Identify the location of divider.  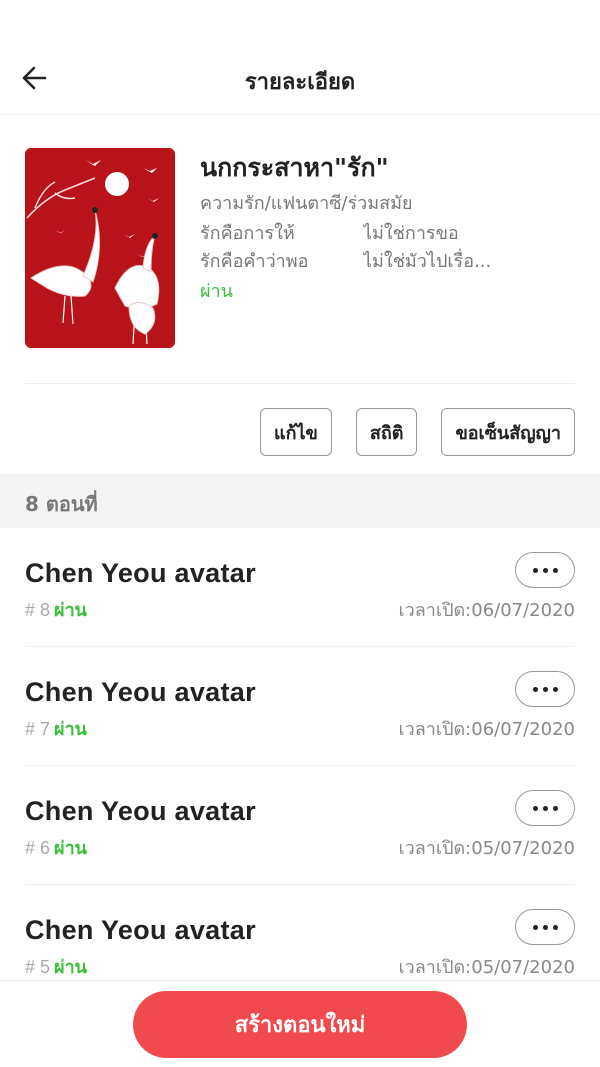
(300, 383).